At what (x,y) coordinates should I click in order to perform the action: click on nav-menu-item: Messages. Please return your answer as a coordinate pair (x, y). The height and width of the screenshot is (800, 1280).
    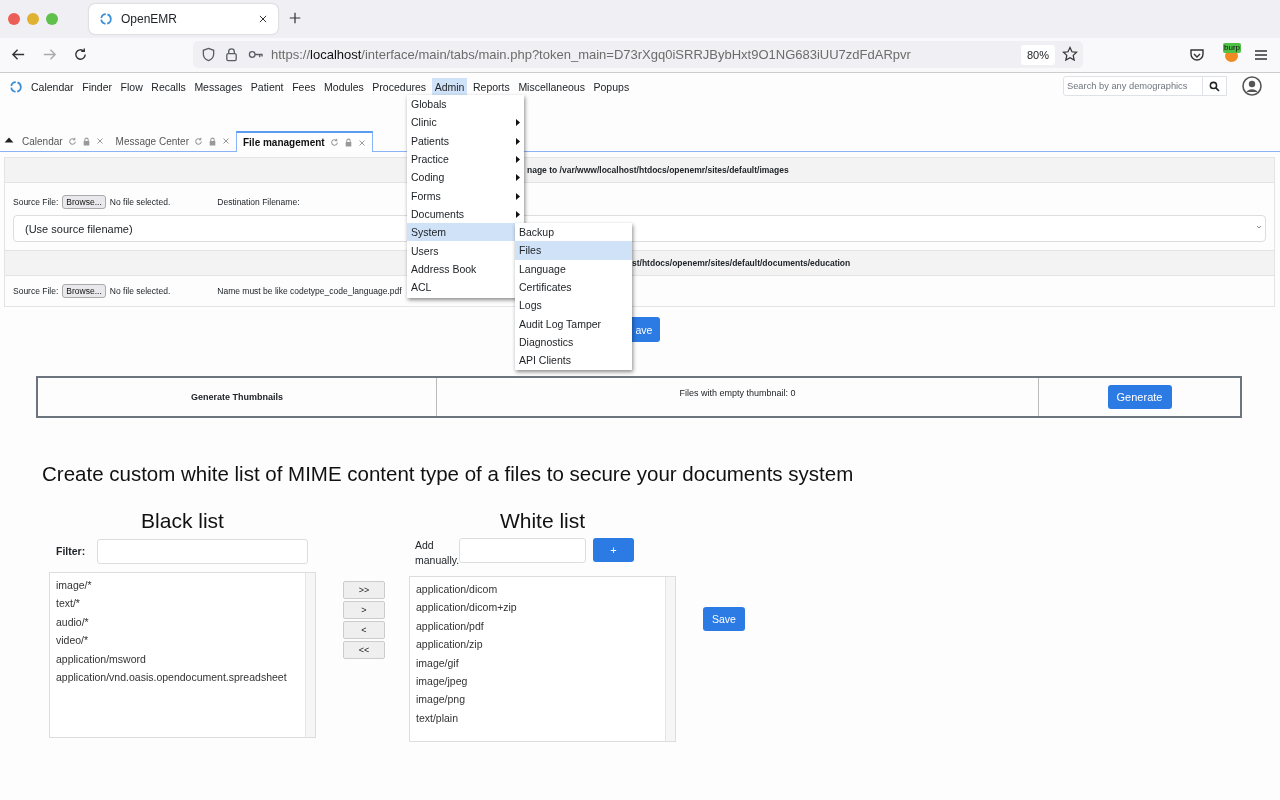
    Looking at the image, I should click on (218, 87).